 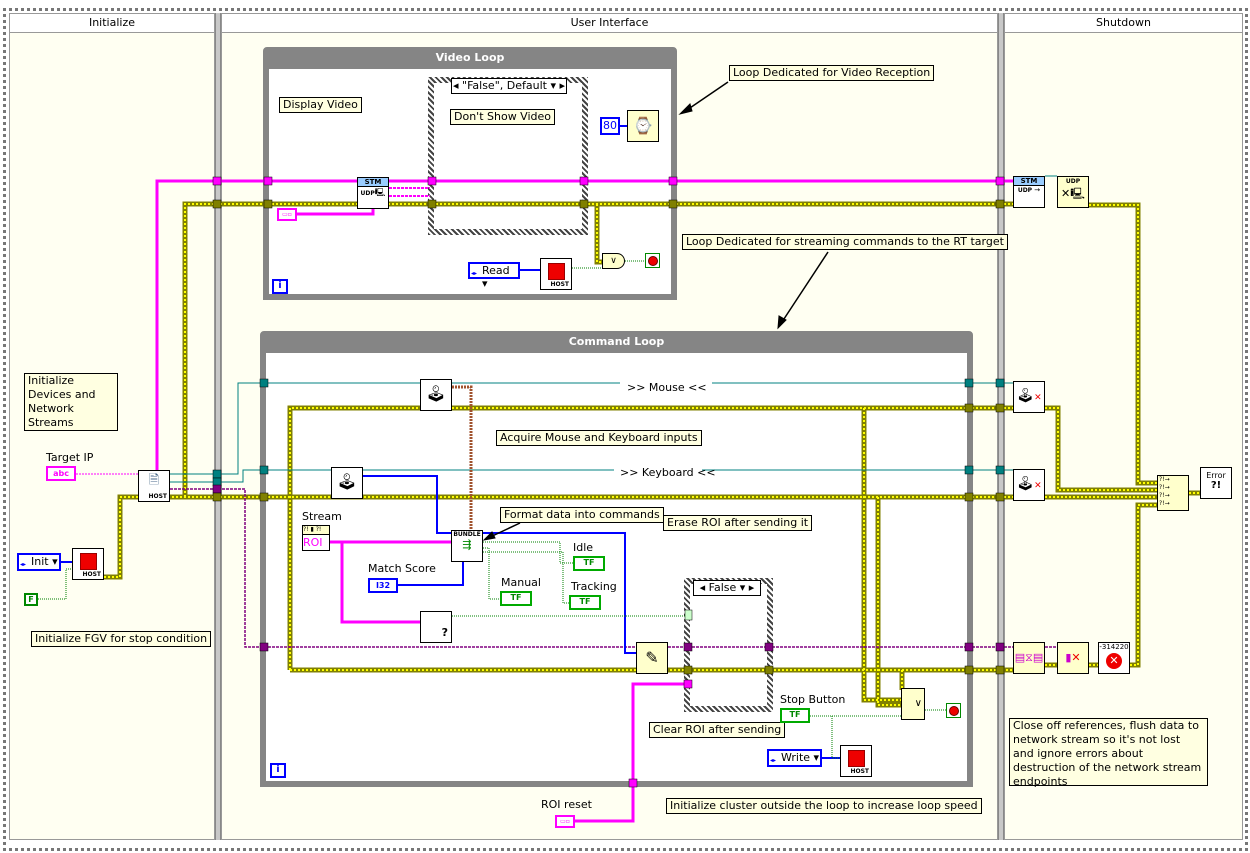 I want to click on error-code-constant: -314220, so click(x=1114, y=647).